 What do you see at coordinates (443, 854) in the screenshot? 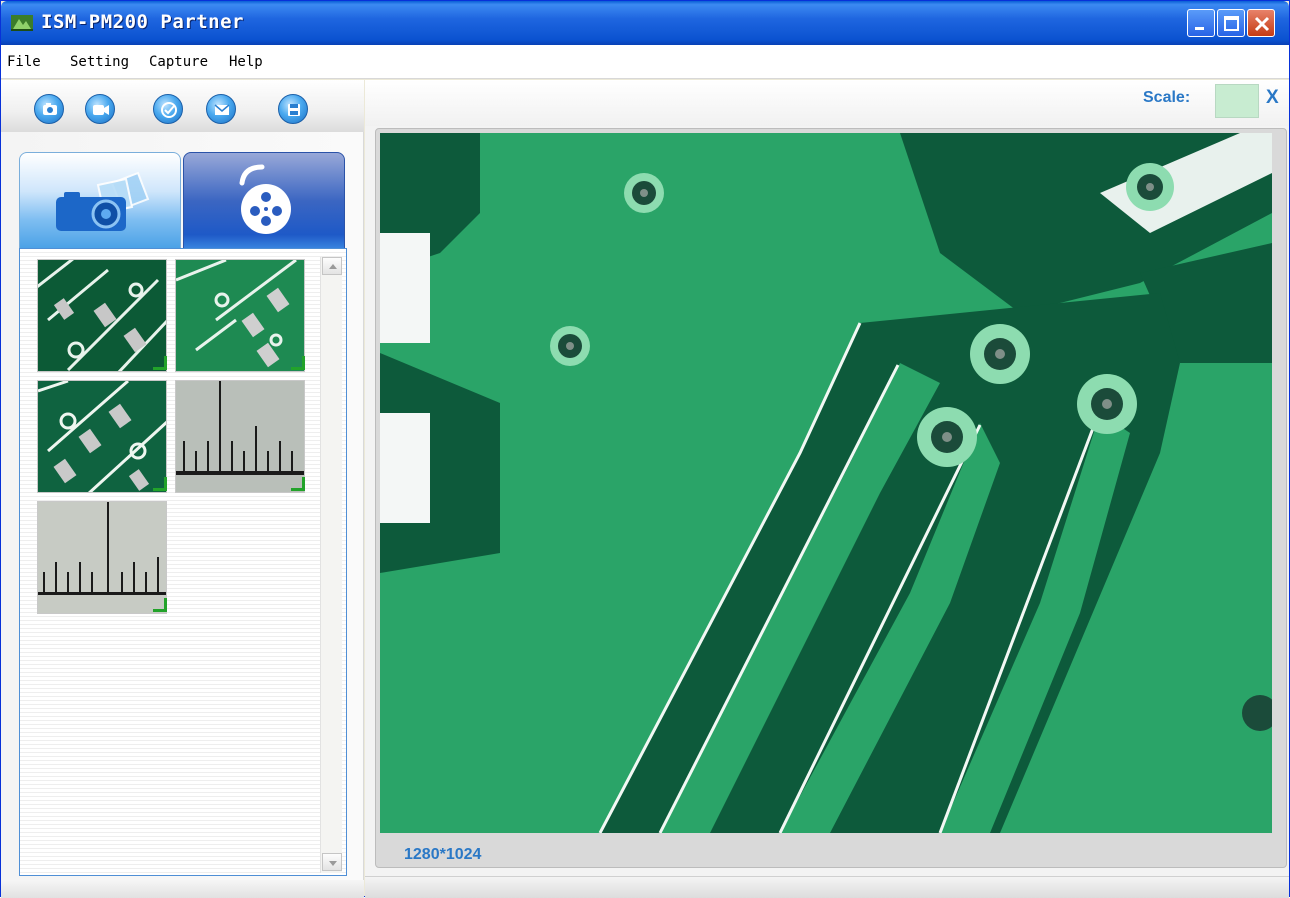
I see `resolution-label: 1280*1024` at bounding box center [443, 854].